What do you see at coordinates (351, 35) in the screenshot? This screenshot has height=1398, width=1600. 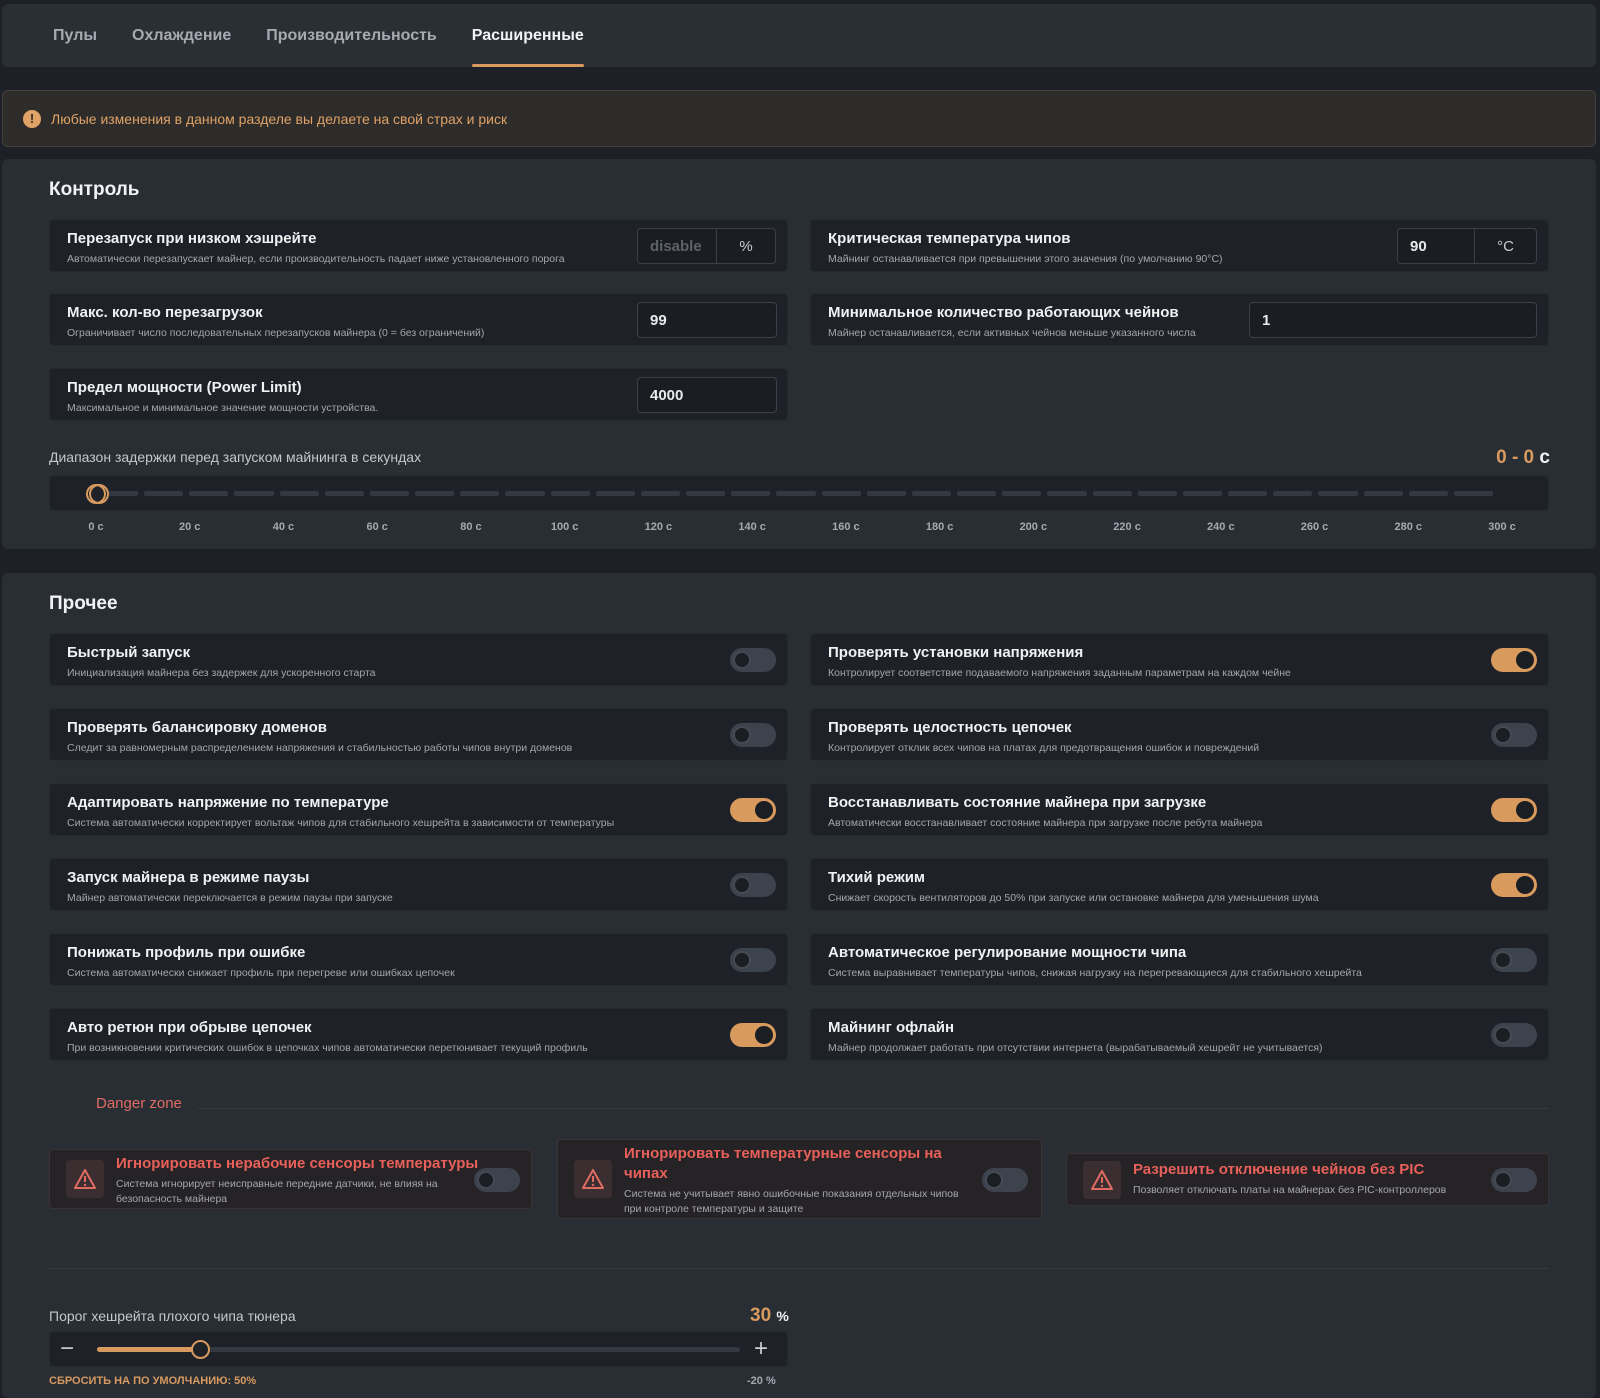 I see `tab-performance: Производительность` at bounding box center [351, 35].